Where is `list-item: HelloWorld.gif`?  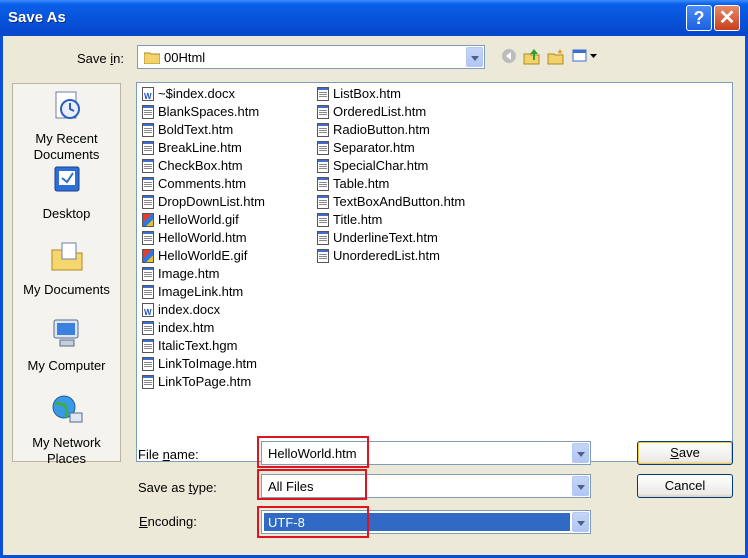 list-item: HelloWorld.gif is located at coordinates (202, 220).